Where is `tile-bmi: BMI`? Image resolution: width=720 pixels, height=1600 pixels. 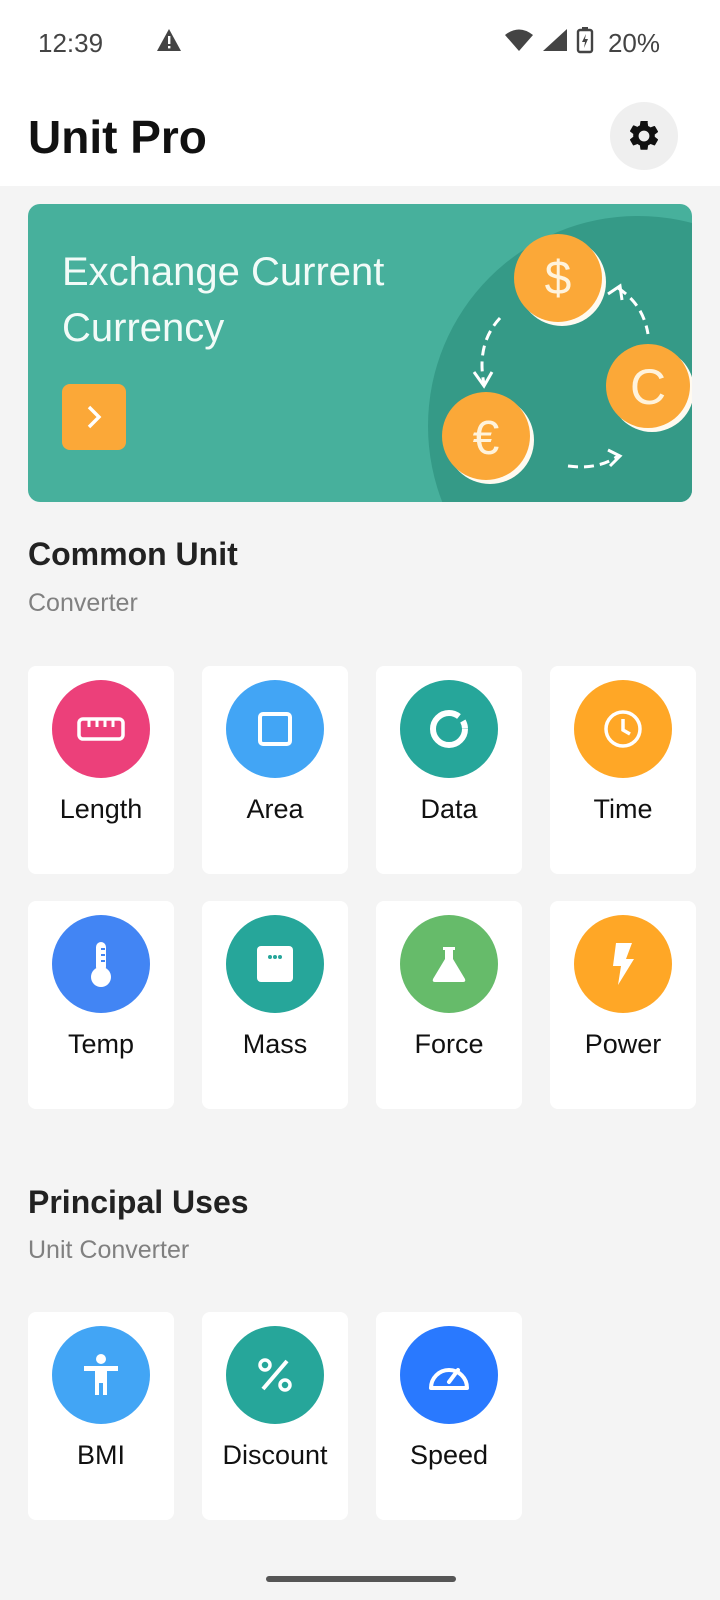 tile-bmi: BMI is located at coordinates (101, 1416).